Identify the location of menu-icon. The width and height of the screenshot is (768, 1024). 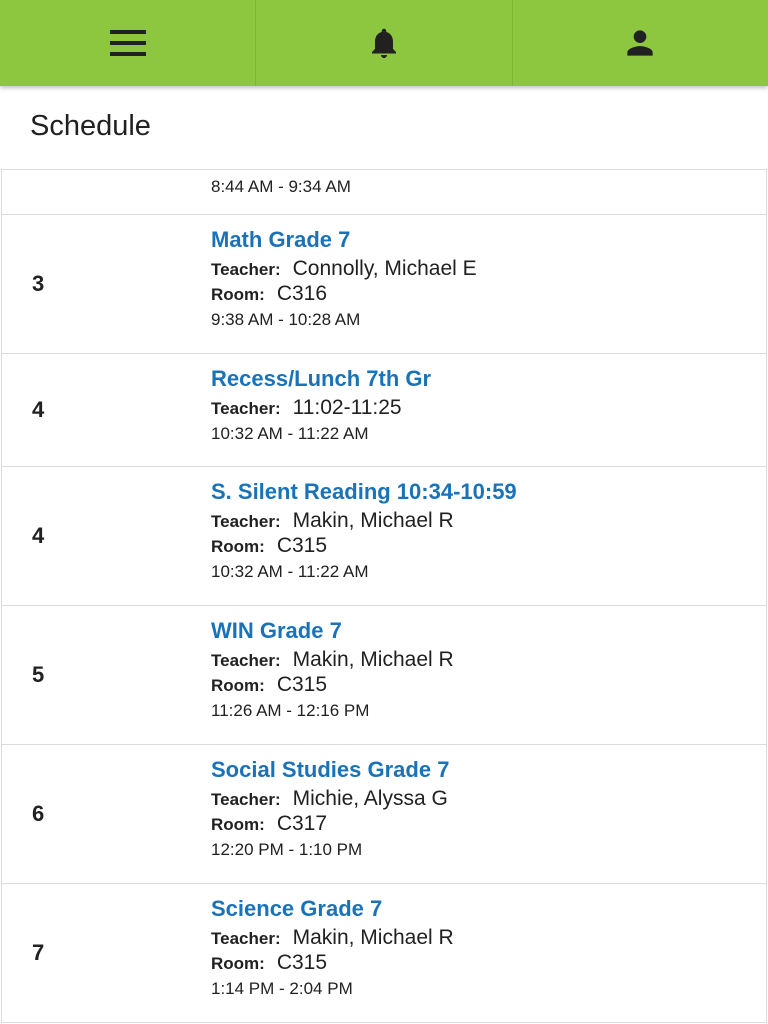
(127, 43).